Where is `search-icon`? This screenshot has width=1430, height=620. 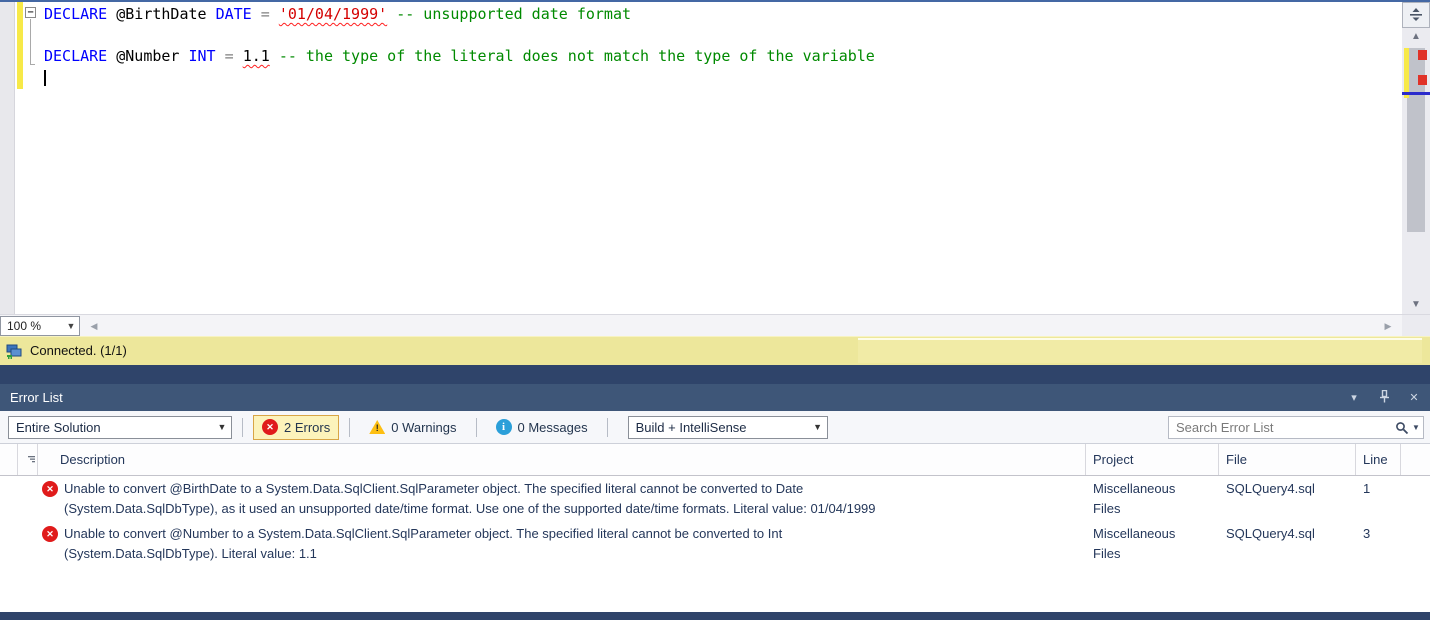
search-icon is located at coordinates (1402, 428).